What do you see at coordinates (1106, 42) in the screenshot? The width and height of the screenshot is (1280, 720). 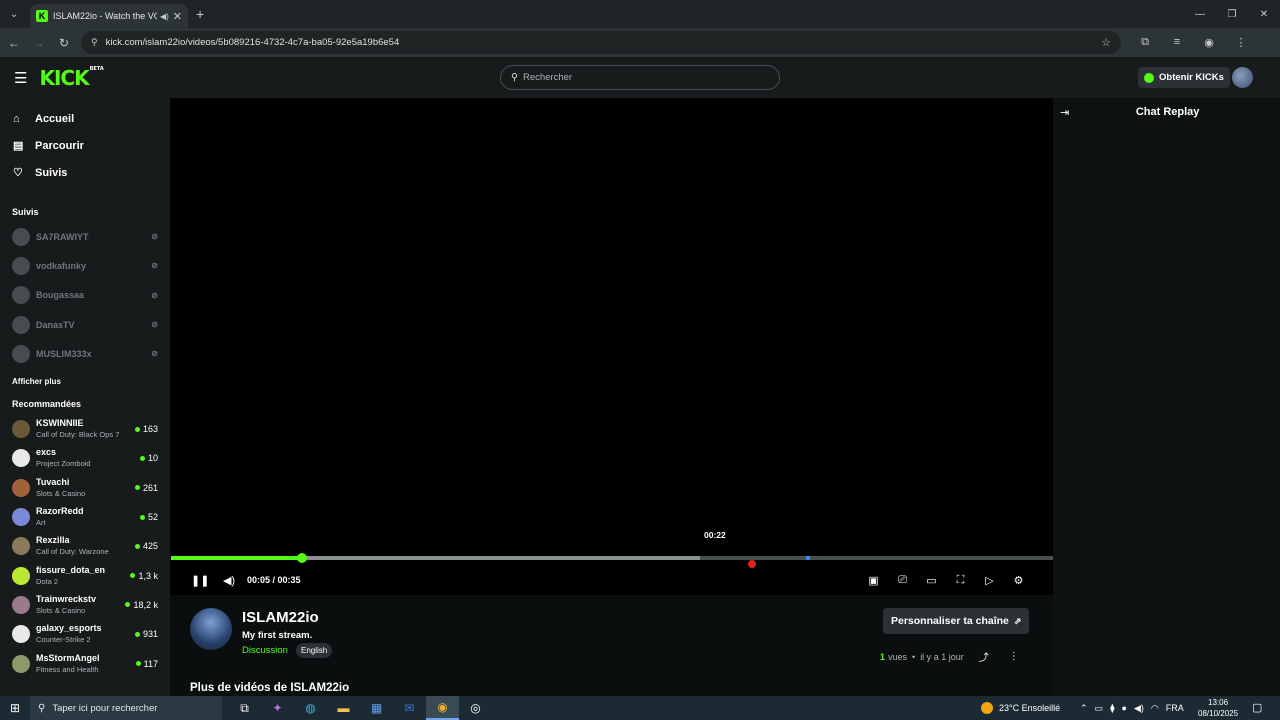 I see `bookmark-star-icon: ☆` at bounding box center [1106, 42].